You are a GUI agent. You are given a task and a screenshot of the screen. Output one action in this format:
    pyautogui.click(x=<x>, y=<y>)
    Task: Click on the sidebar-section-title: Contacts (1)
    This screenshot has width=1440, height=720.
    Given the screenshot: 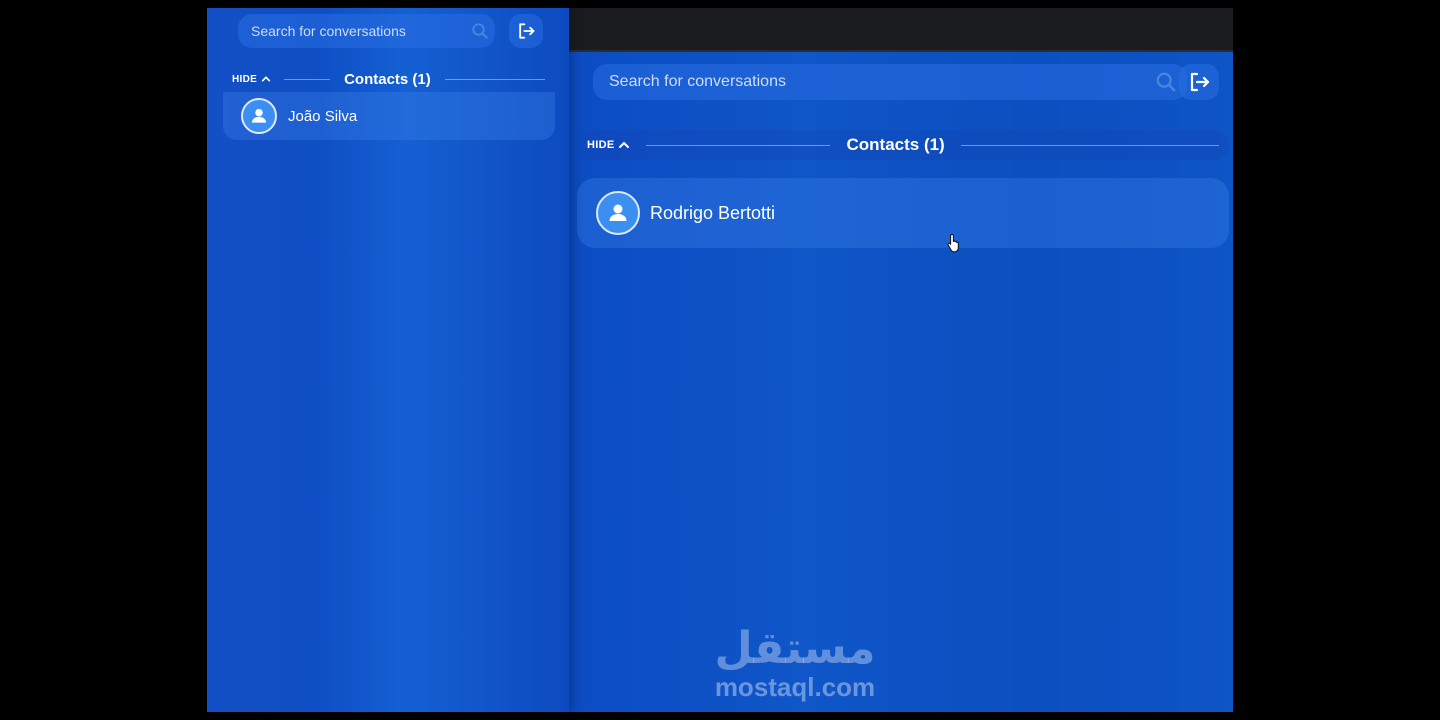 What is the action you would take?
    pyautogui.click(x=387, y=79)
    